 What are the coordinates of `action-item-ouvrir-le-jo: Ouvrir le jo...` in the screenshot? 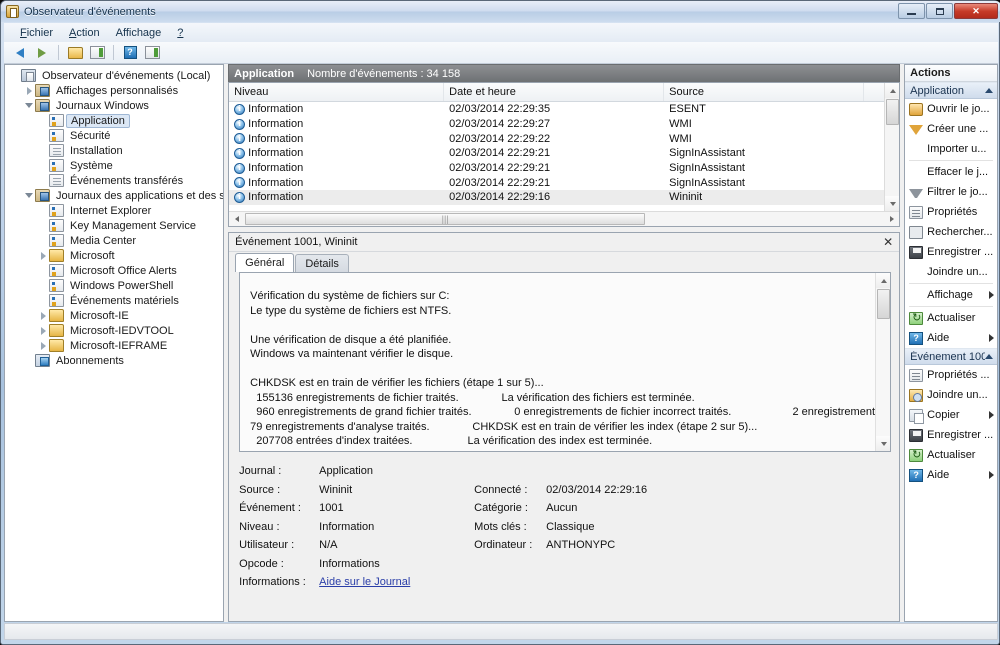 It's located at (951, 109).